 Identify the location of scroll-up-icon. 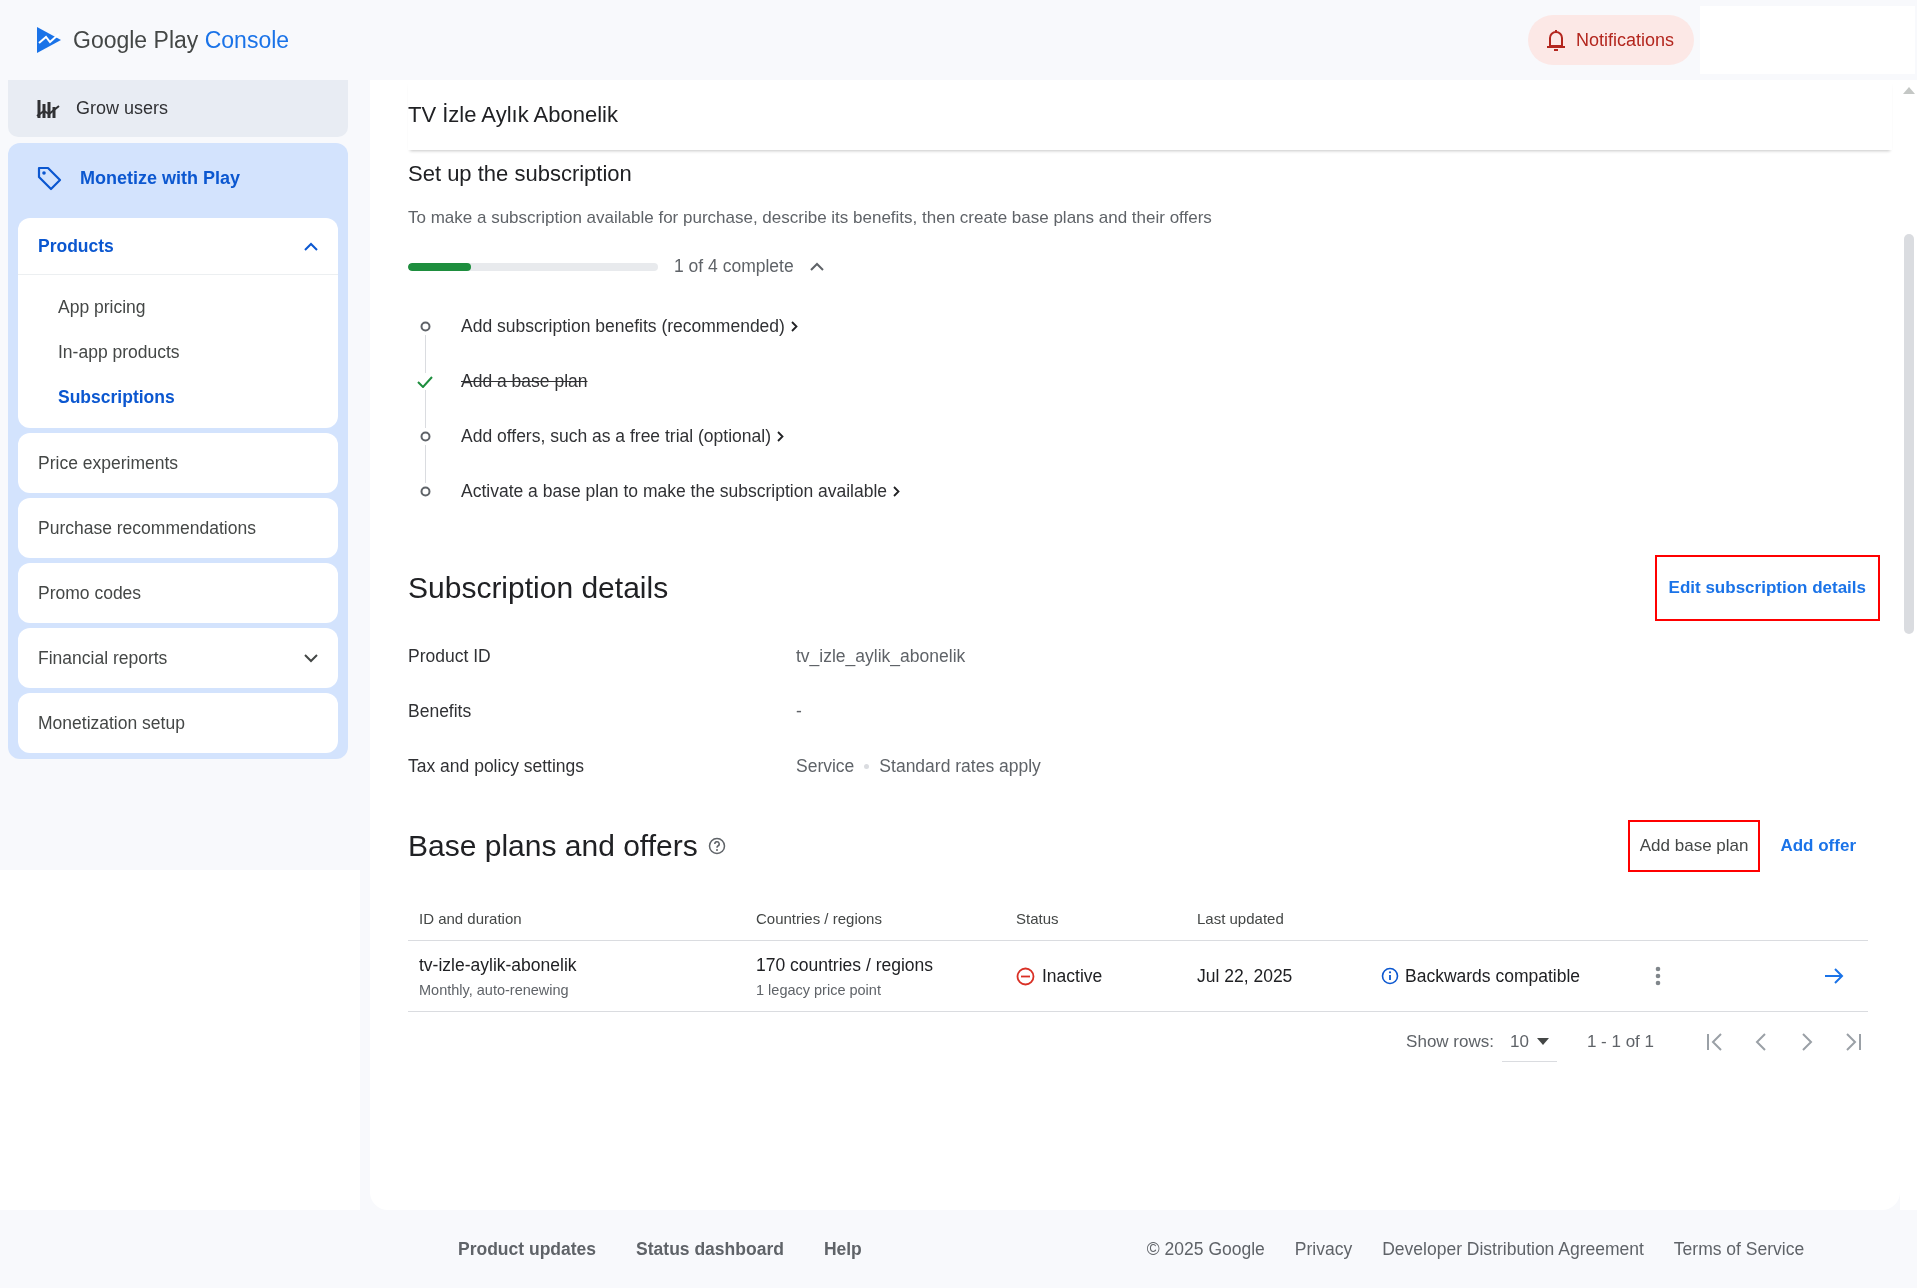
(1908, 90).